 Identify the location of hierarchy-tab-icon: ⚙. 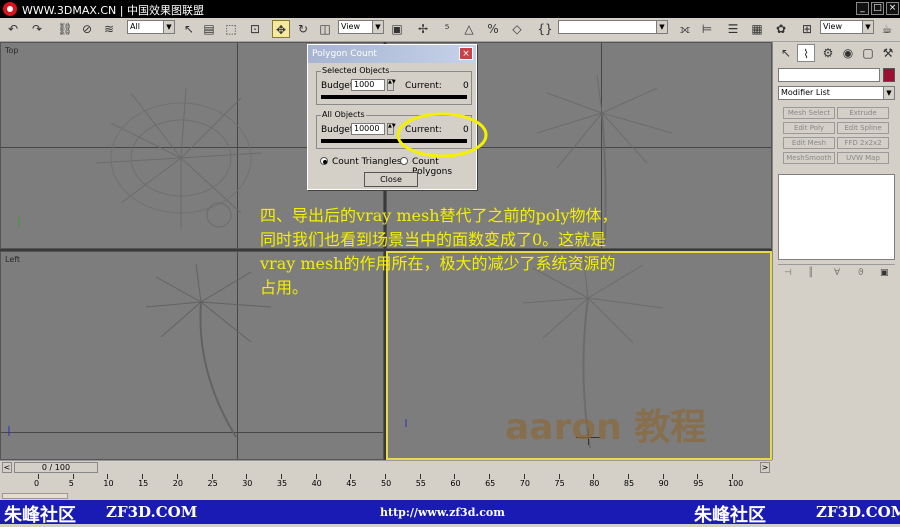
(828, 53).